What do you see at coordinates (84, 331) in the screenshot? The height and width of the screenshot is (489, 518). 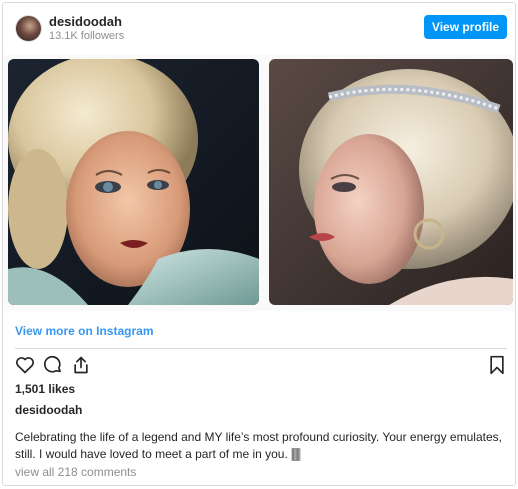 I see `view-more-on-instagram-link: View more on Instagram` at bounding box center [84, 331].